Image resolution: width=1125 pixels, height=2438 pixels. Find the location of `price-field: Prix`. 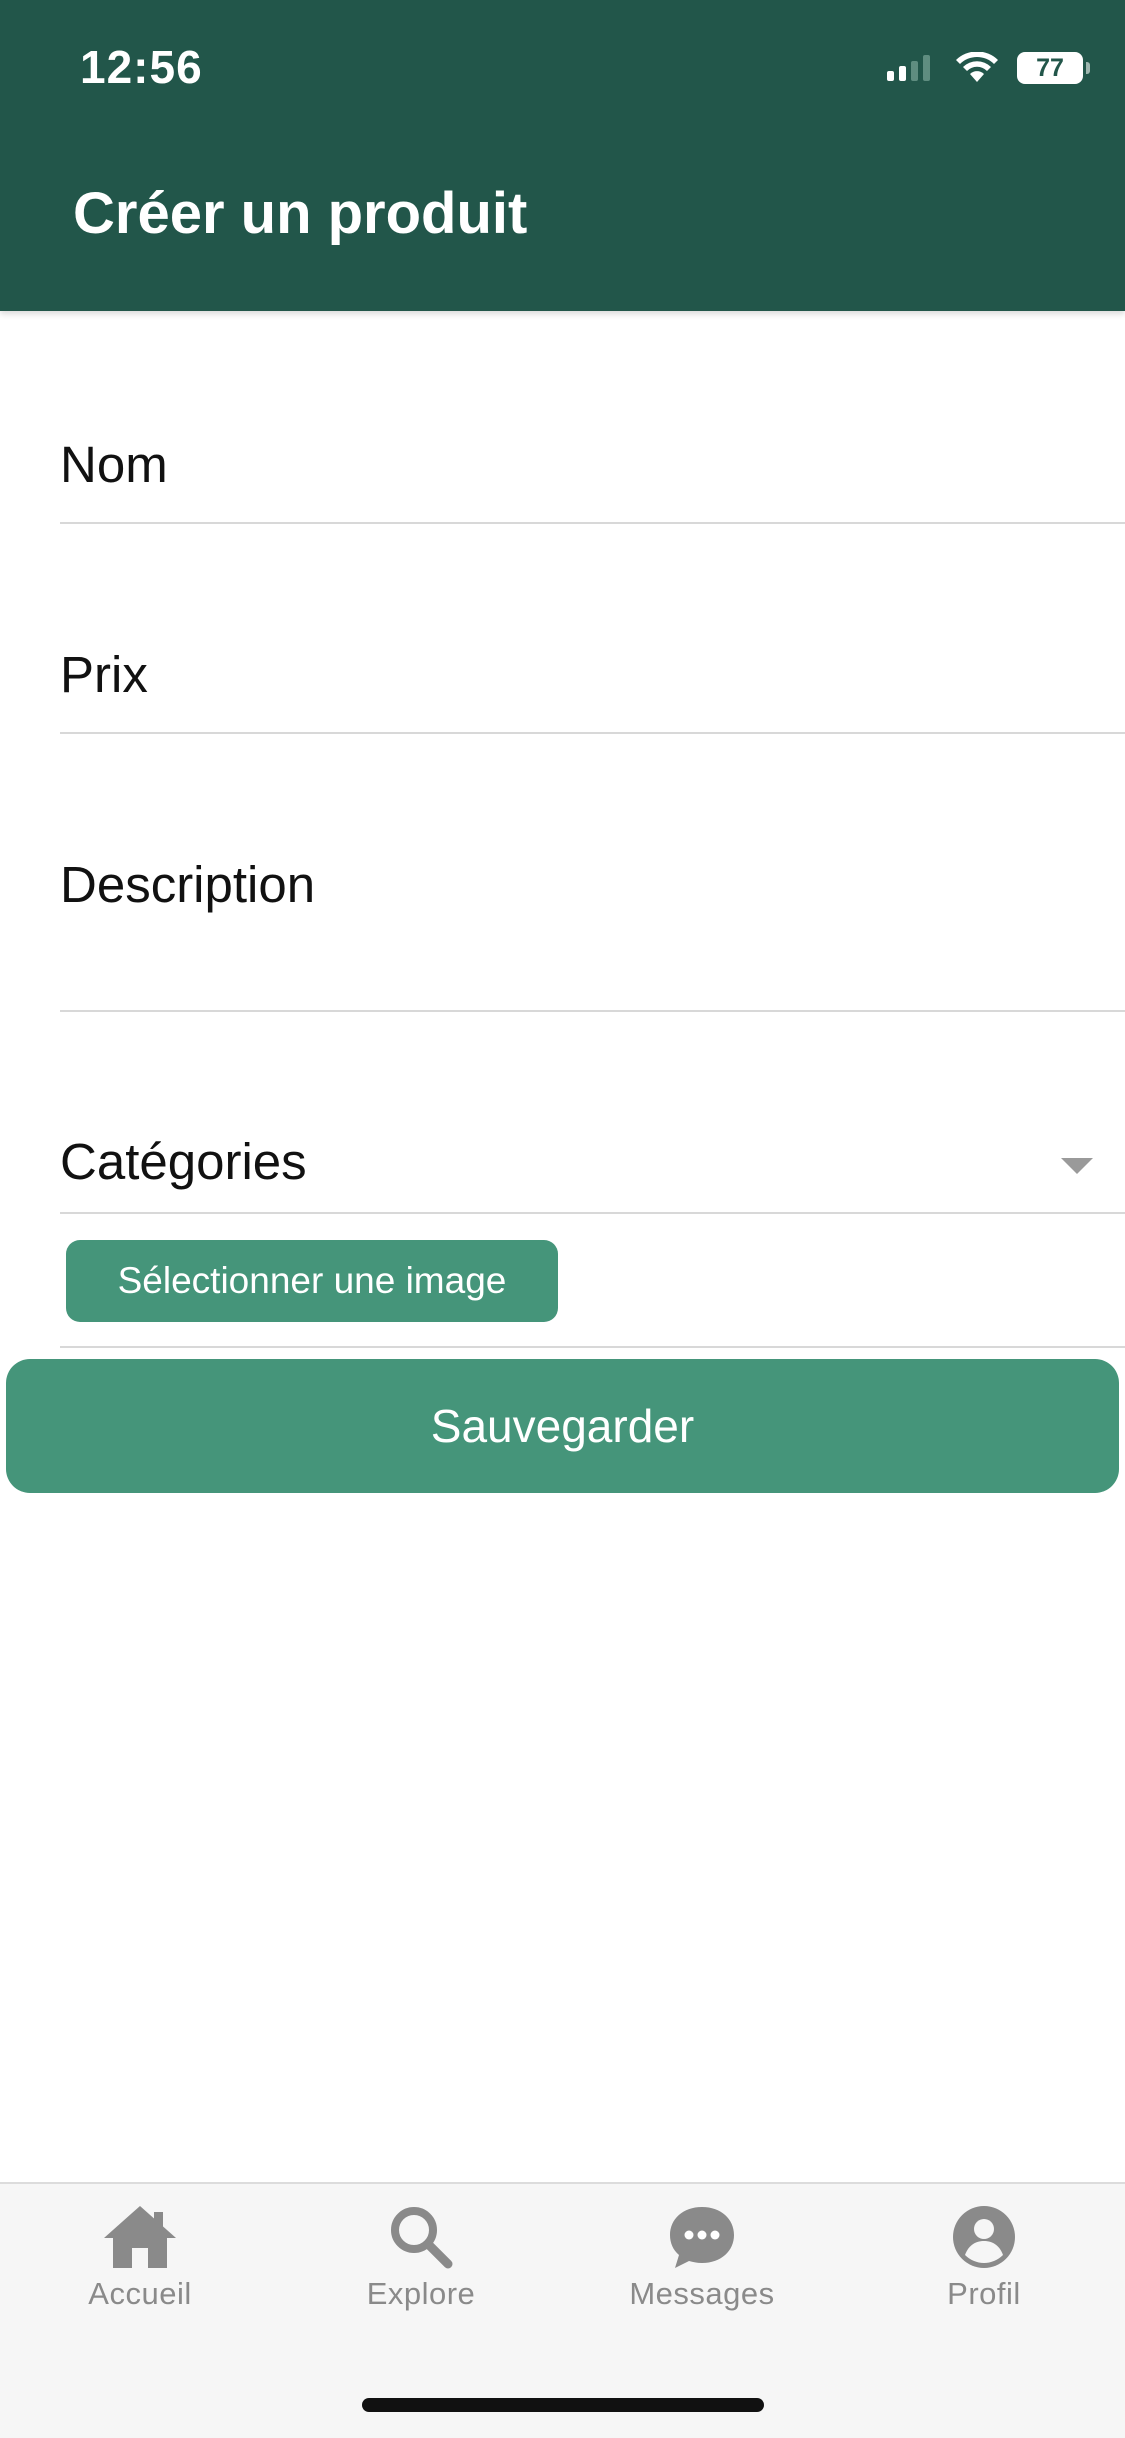

price-field: Prix is located at coordinates (592, 682).